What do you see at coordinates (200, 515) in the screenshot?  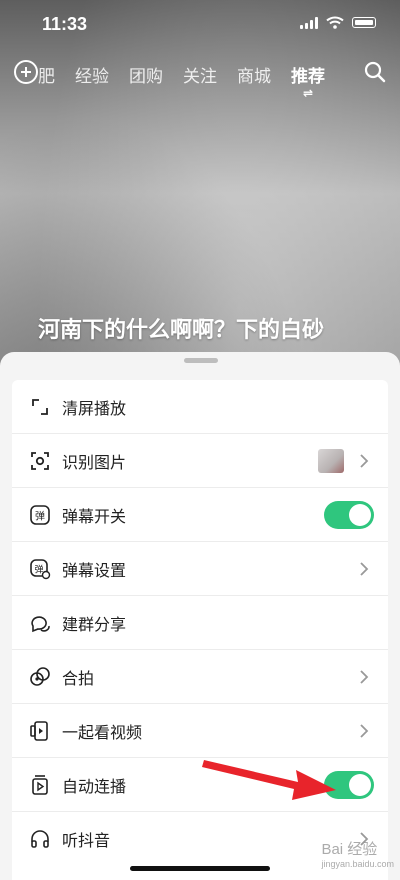 I see `menu-item-danmaku-switch: 弹 弹幕开关` at bounding box center [200, 515].